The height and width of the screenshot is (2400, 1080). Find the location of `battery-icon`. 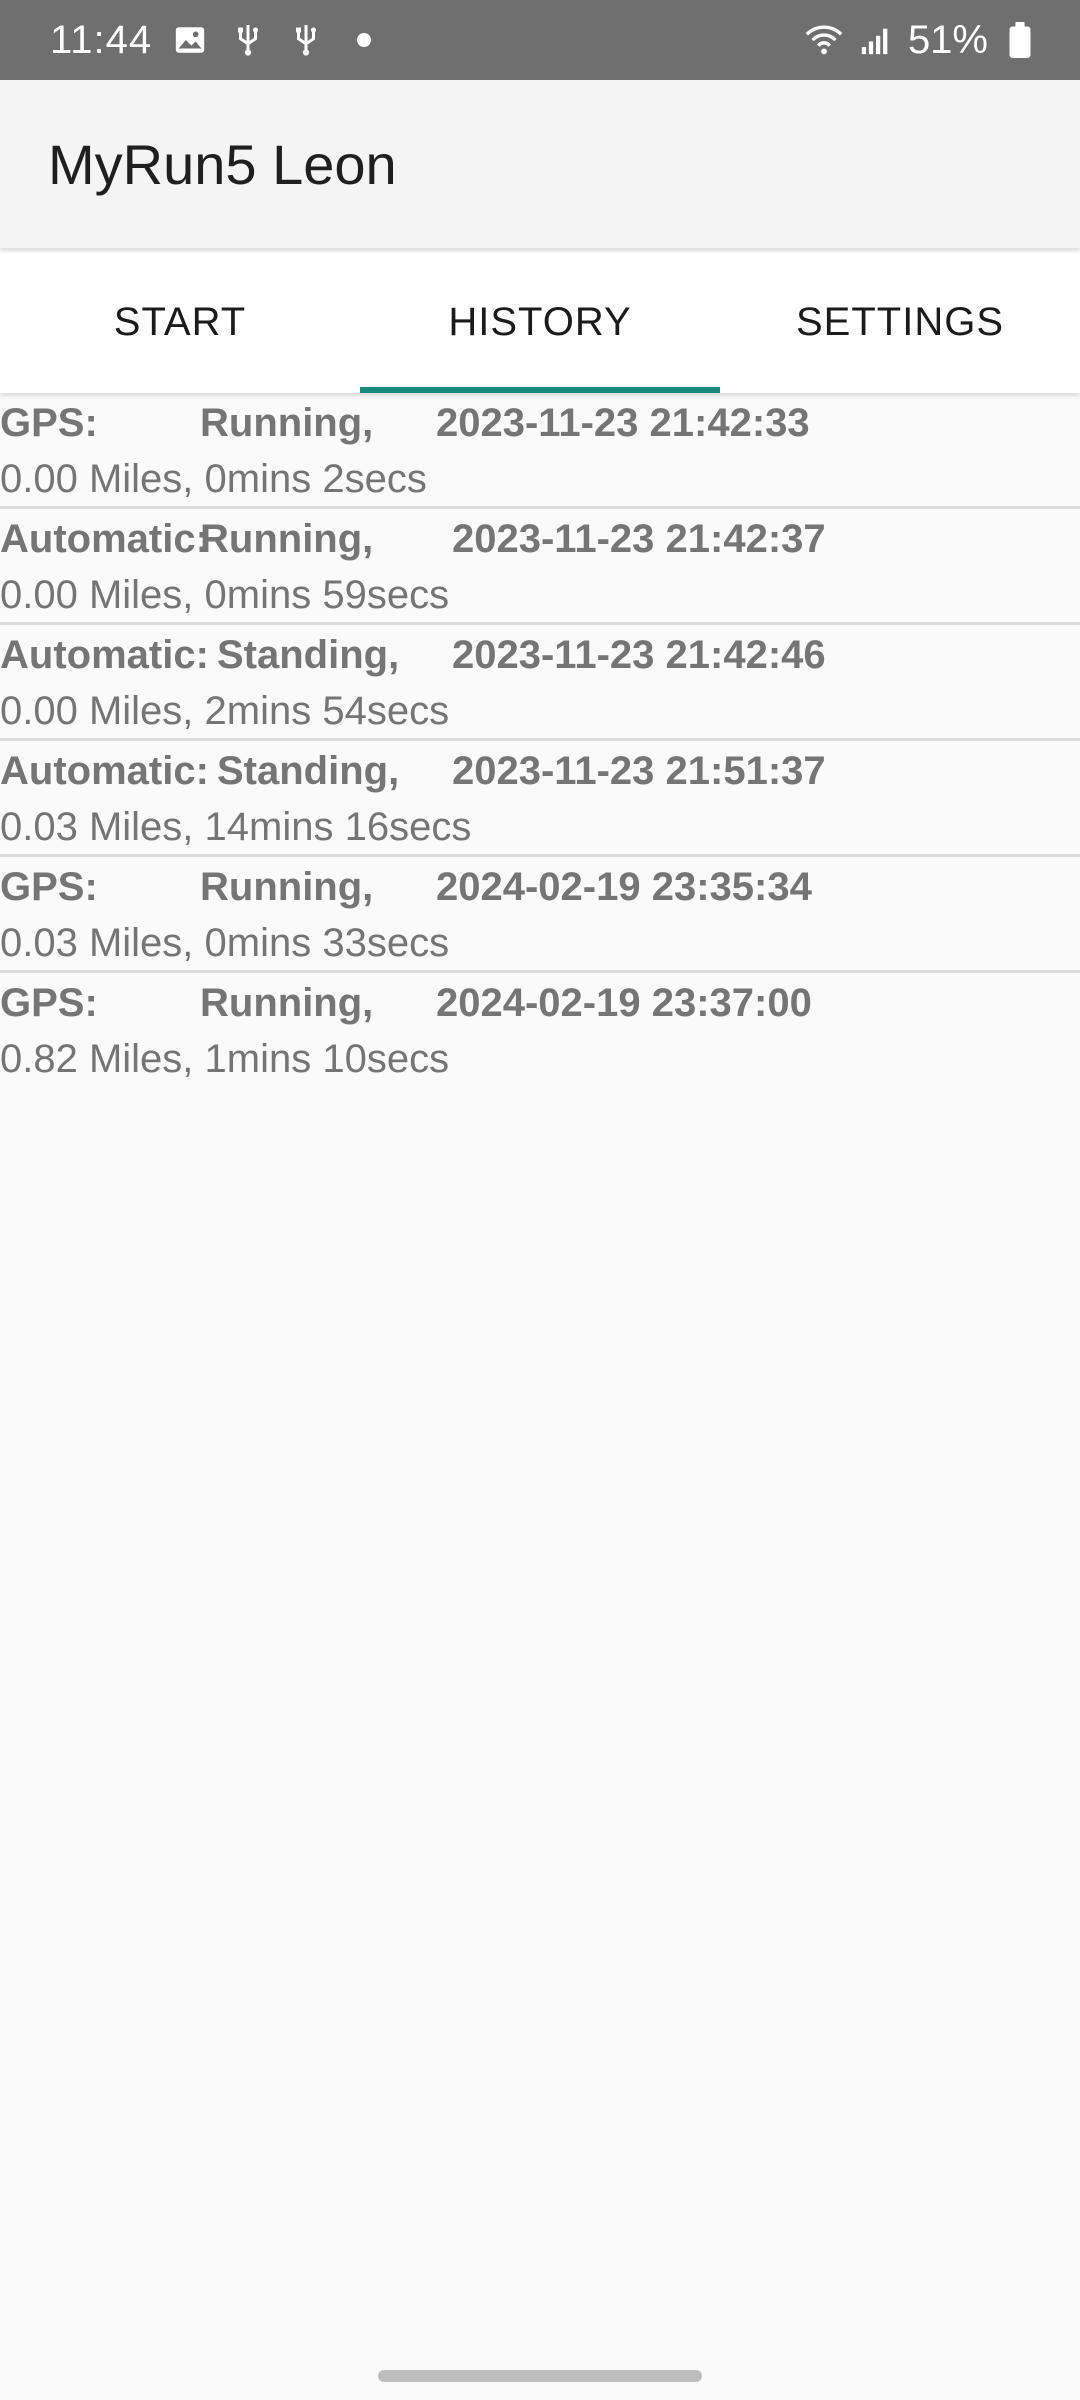

battery-icon is located at coordinates (1020, 40).